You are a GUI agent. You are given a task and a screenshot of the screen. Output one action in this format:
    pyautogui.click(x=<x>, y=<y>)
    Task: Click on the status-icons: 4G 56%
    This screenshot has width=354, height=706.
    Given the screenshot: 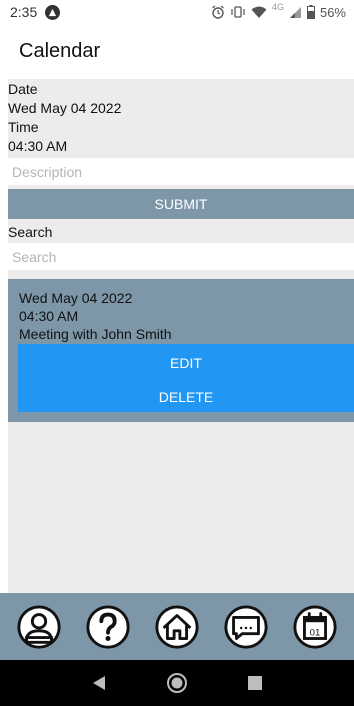 What is the action you would take?
    pyautogui.click(x=278, y=11)
    